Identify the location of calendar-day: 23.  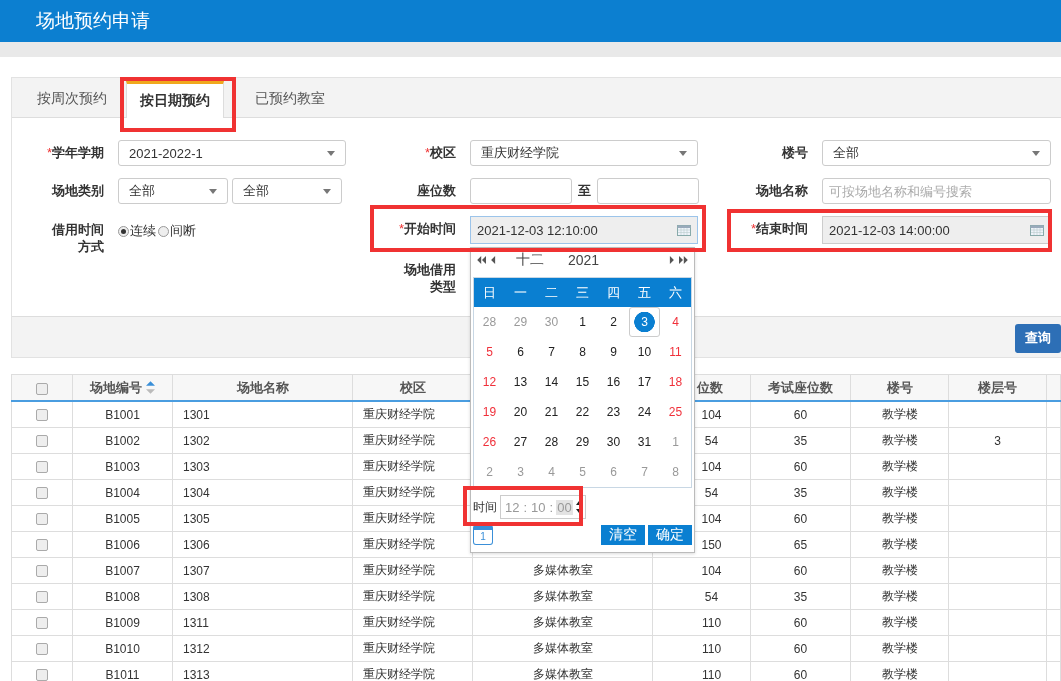
(613, 412).